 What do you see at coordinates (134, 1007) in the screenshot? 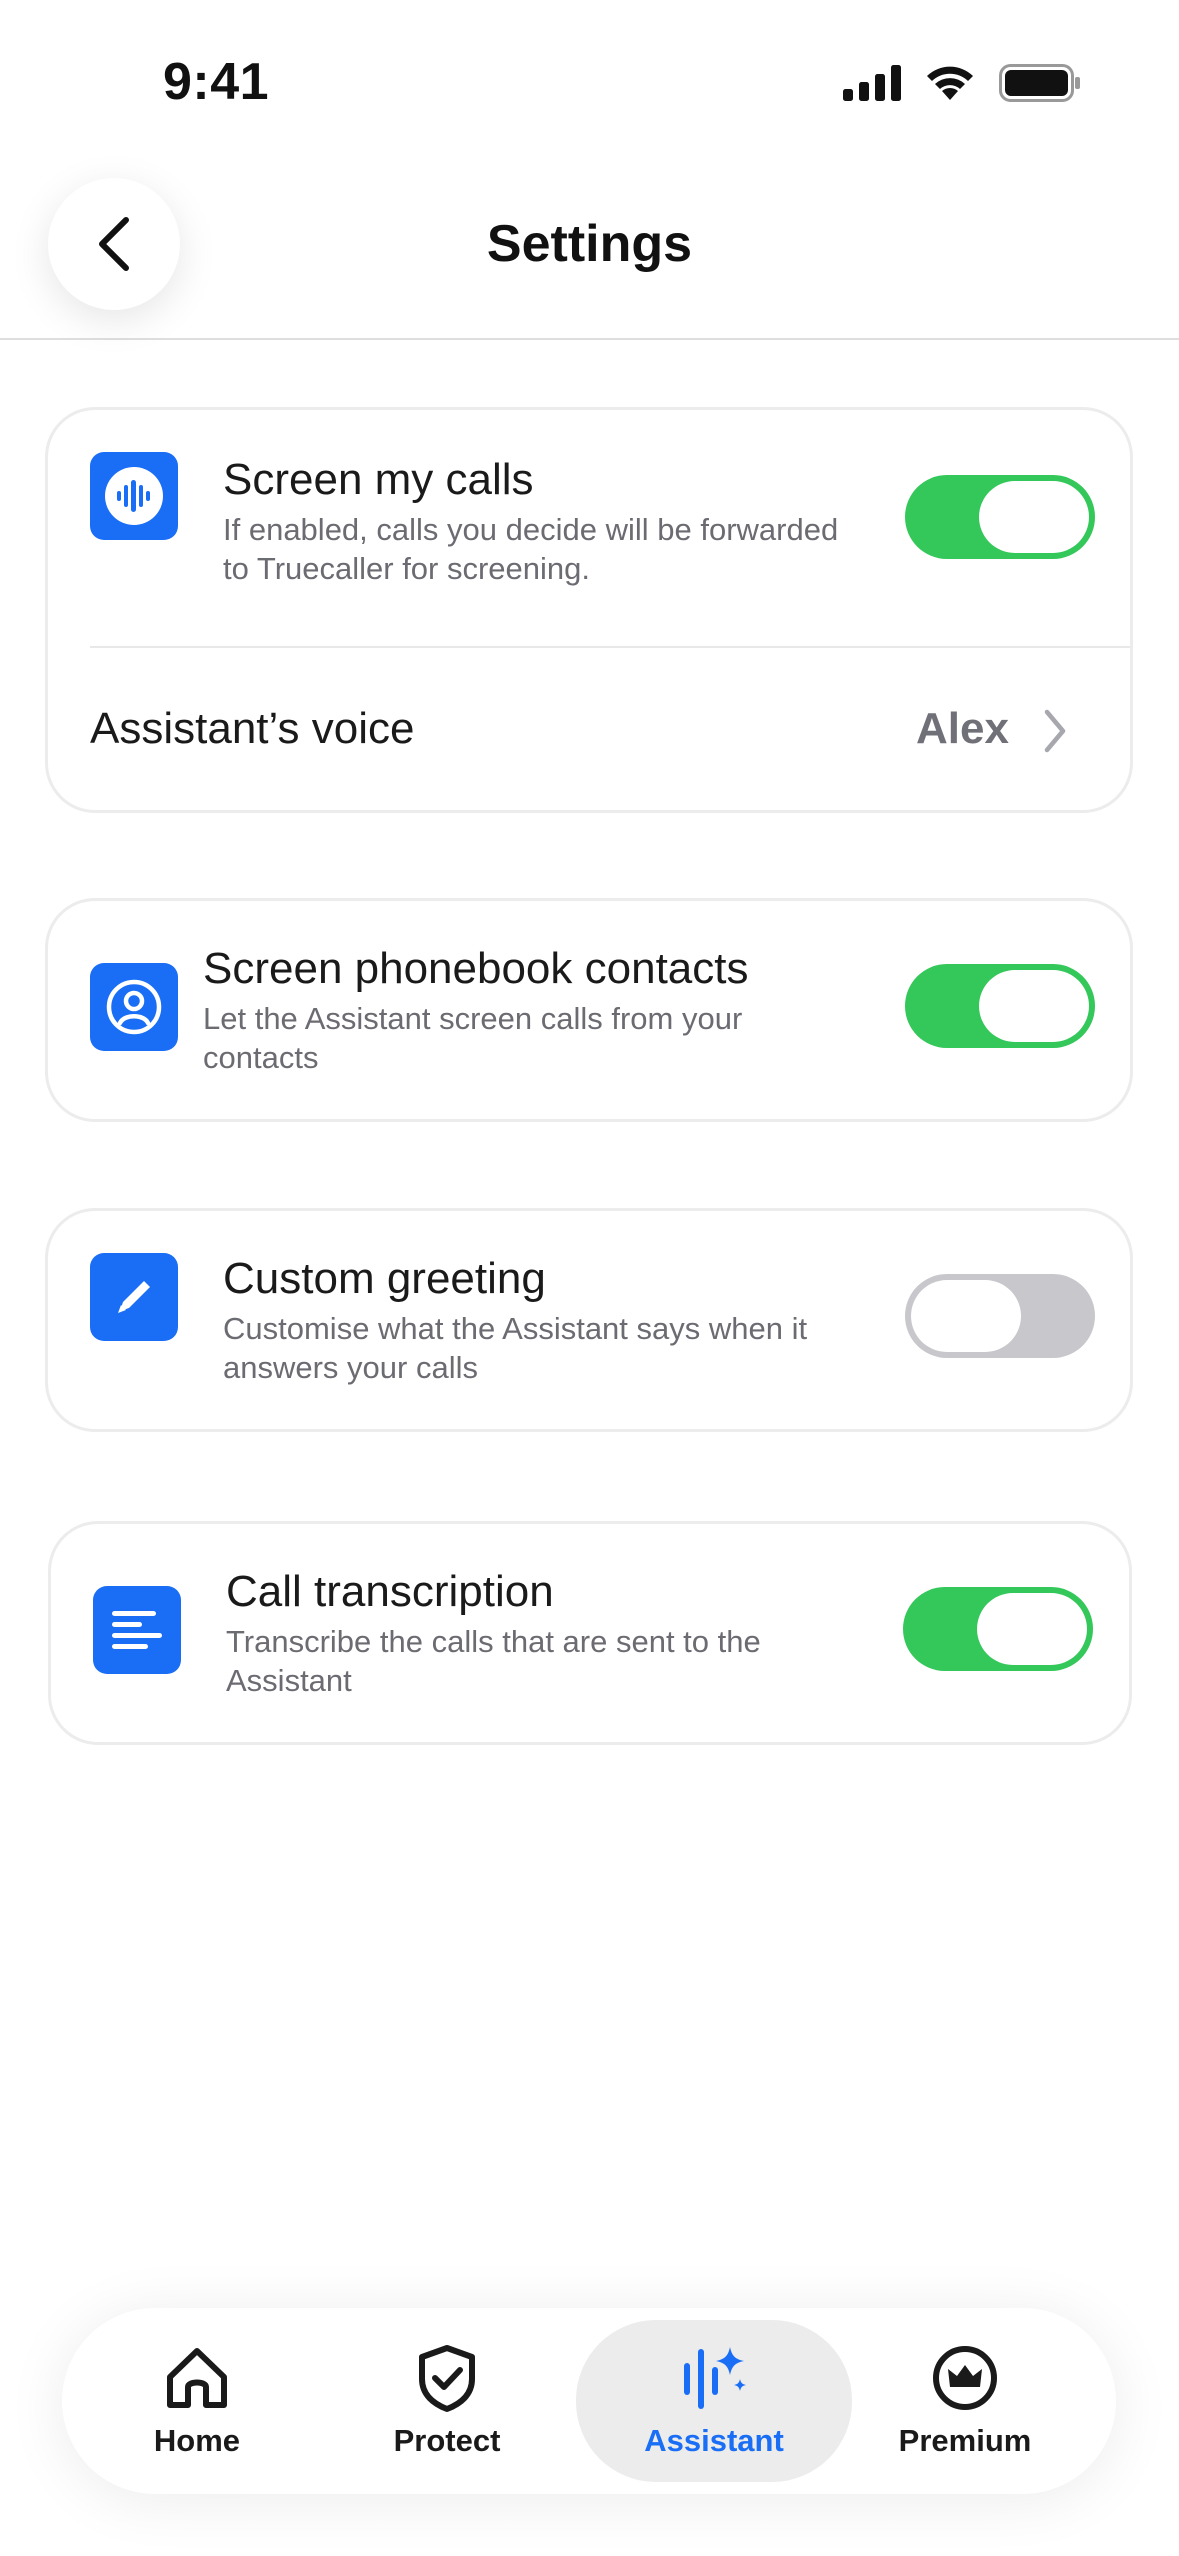
I see `contact-icon` at bounding box center [134, 1007].